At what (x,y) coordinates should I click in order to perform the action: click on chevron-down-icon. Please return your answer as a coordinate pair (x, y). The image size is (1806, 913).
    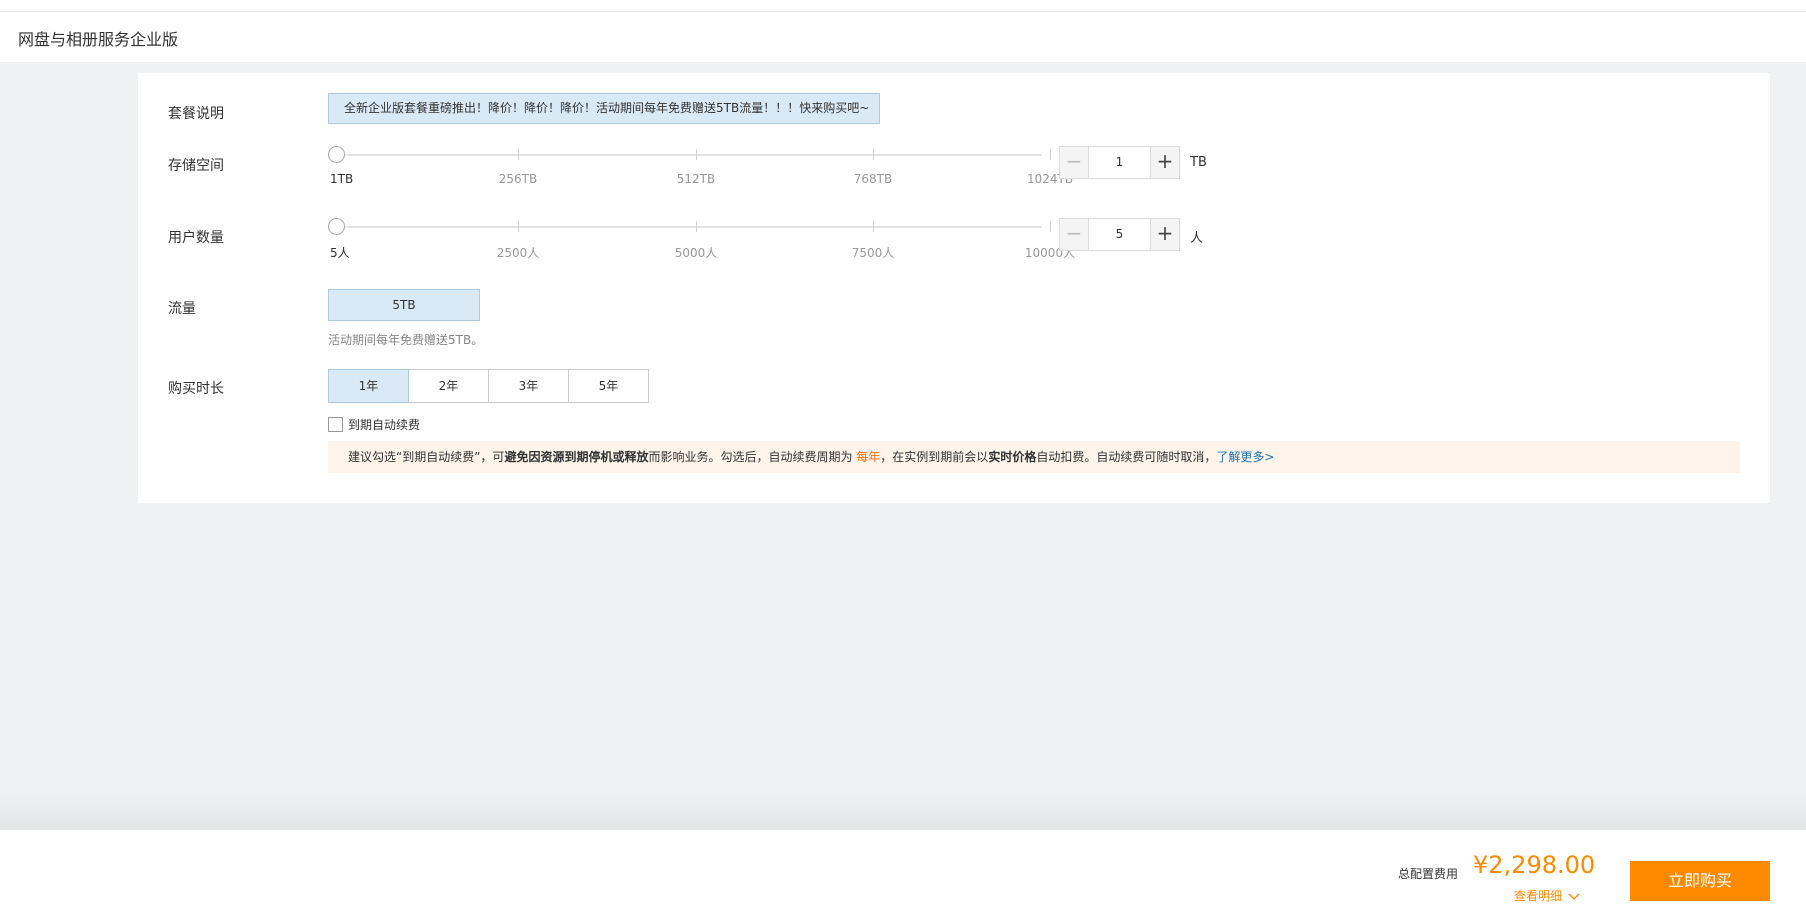
    Looking at the image, I should click on (1574, 896).